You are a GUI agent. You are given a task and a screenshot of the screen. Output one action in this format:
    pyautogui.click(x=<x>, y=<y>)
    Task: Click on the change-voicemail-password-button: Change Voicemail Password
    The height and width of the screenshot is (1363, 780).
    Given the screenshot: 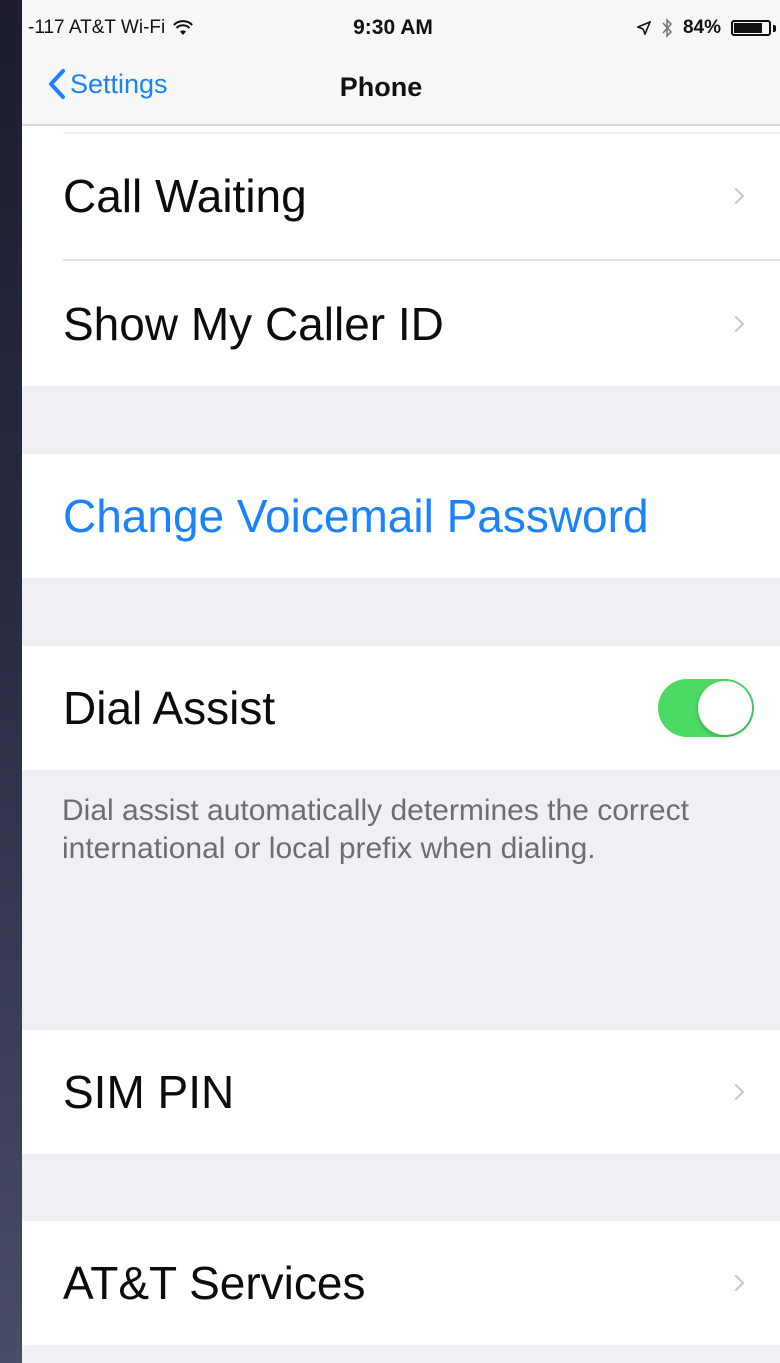 What is the action you would take?
    pyautogui.click(x=401, y=516)
    